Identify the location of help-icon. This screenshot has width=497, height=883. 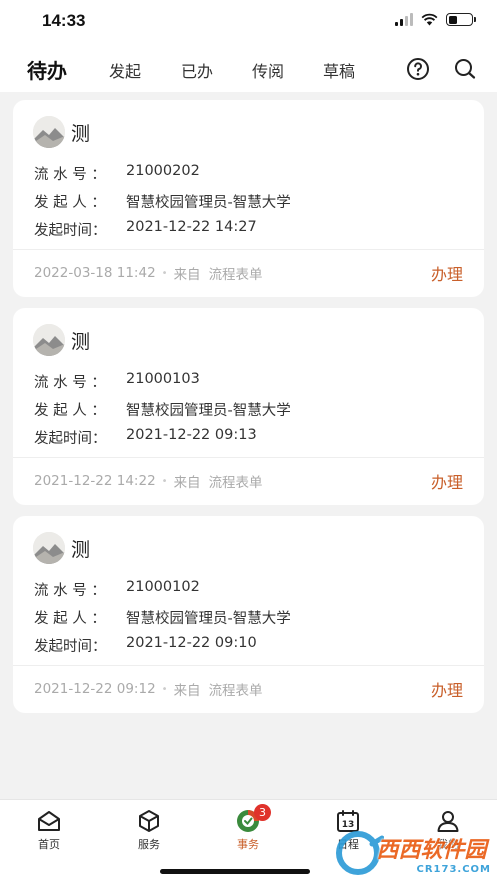
(418, 69).